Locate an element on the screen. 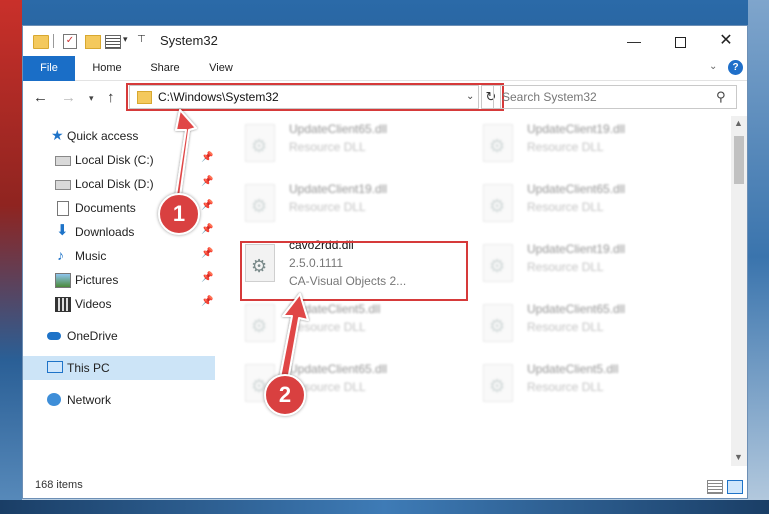  minimize-button: — is located at coordinates (634, 41).